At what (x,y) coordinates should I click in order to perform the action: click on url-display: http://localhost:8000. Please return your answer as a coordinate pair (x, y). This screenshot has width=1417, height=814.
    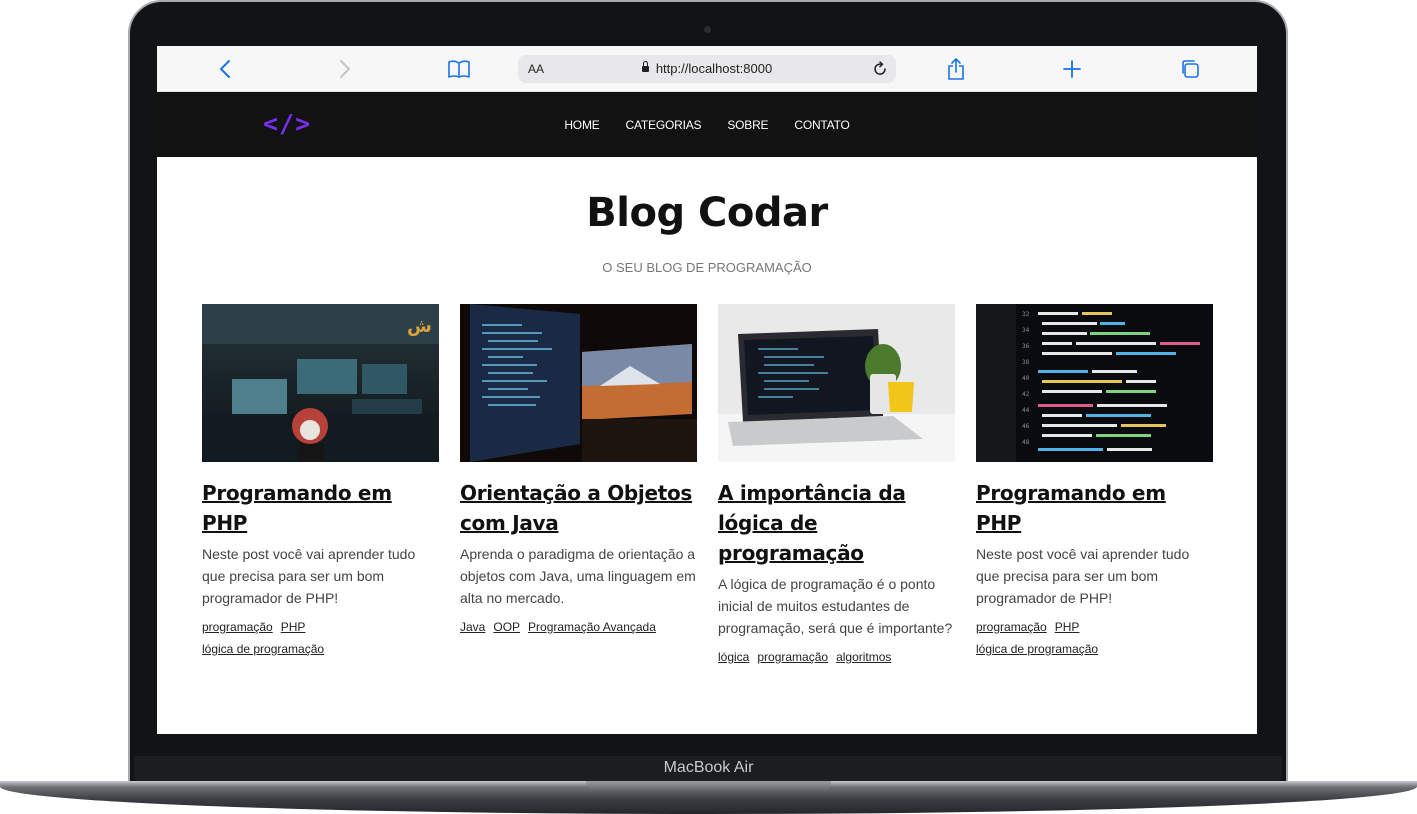
    Looking at the image, I should click on (707, 69).